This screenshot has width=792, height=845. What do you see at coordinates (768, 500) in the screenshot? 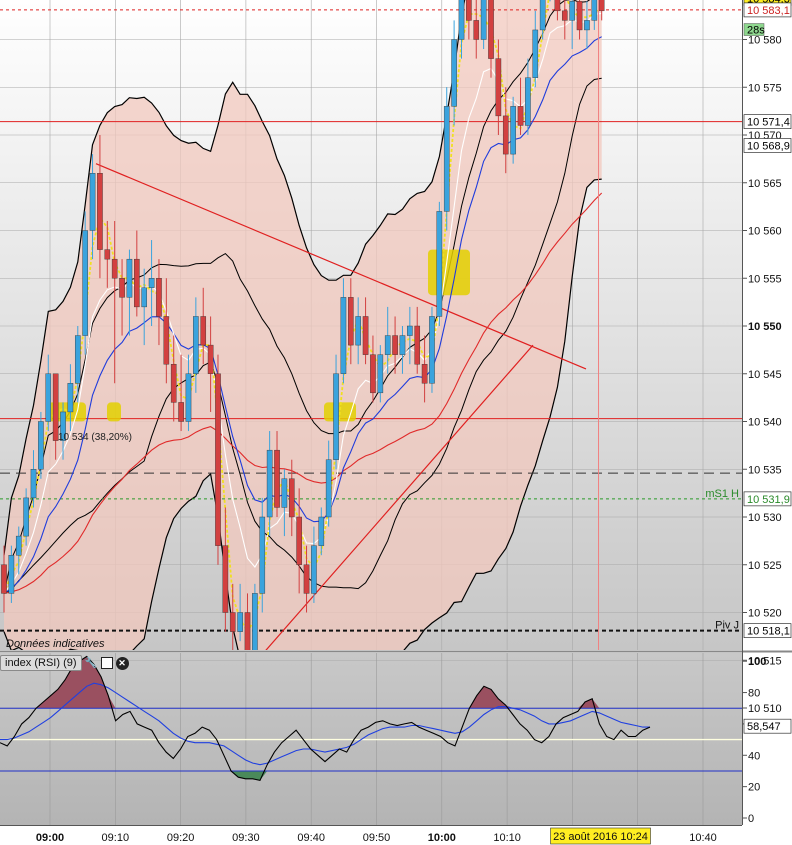
I see `price-tag-label: 10 531,9` at bounding box center [768, 500].